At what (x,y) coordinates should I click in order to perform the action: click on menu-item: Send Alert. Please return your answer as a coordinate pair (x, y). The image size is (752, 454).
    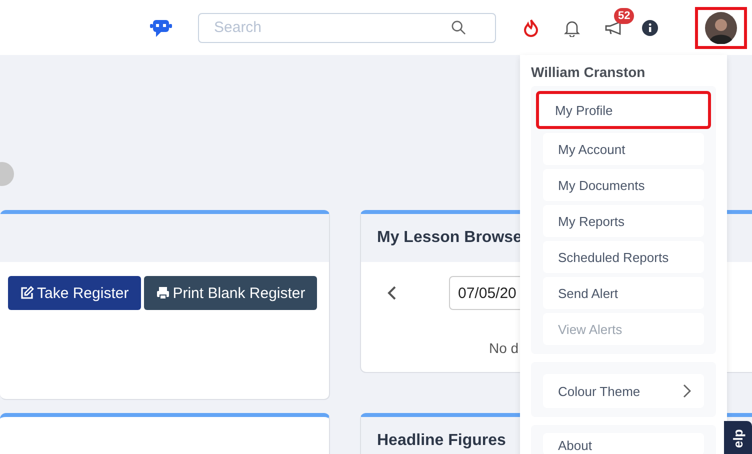
    Looking at the image, I should click on (623, 293).